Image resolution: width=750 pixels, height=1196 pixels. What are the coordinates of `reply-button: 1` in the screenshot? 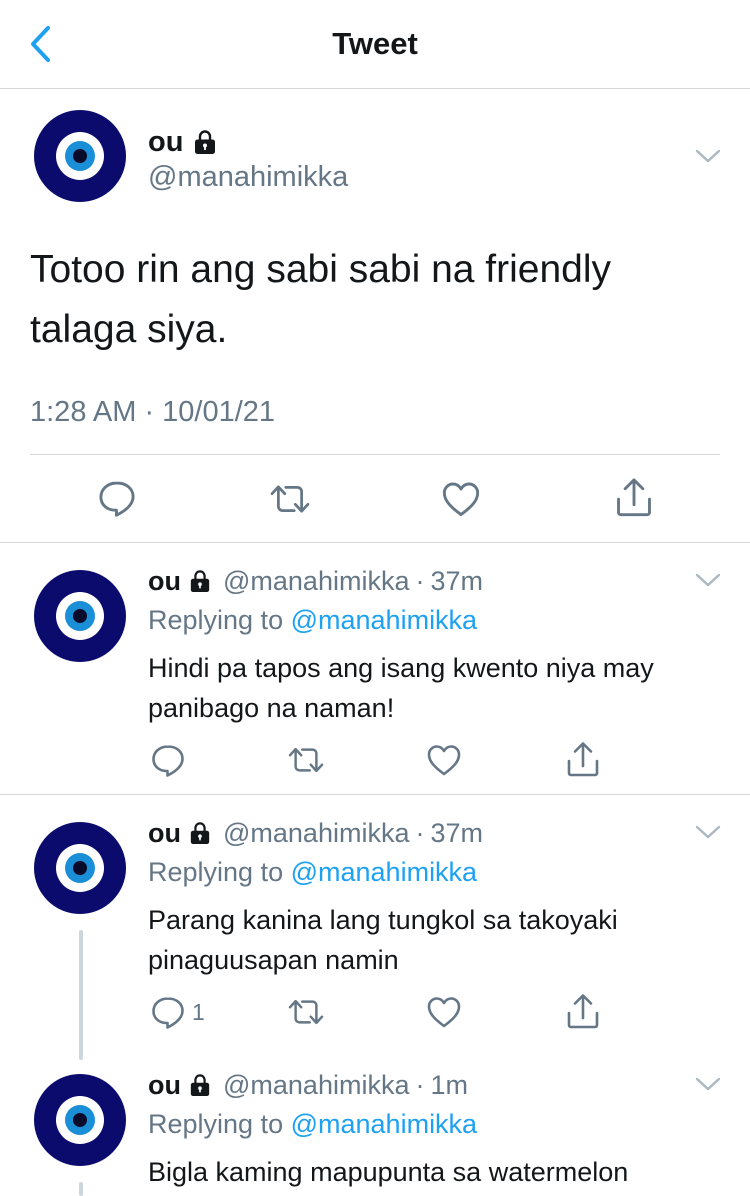 It's located at (177, 1012).